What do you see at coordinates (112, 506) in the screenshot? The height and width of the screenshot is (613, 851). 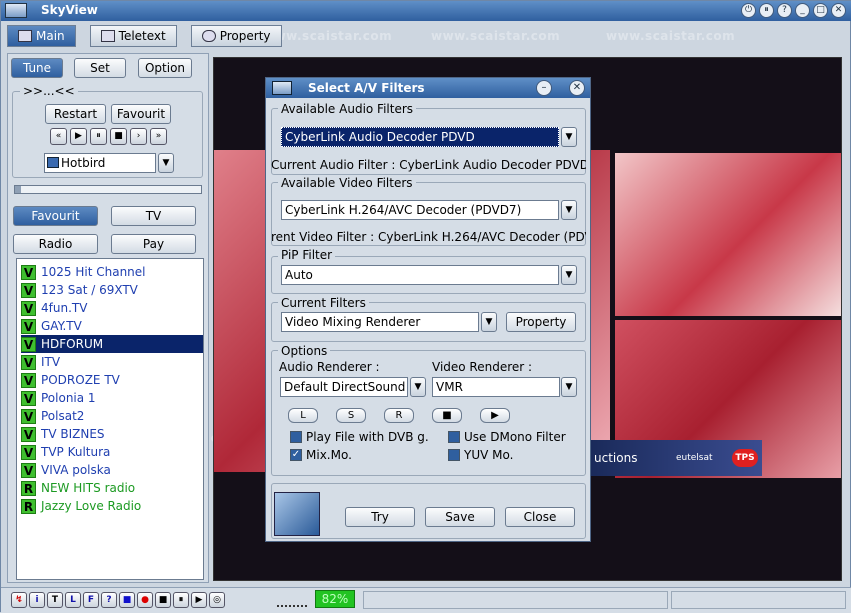 I see `list-item: R Jazzy Love Radio` at bounding box center [112, 506].